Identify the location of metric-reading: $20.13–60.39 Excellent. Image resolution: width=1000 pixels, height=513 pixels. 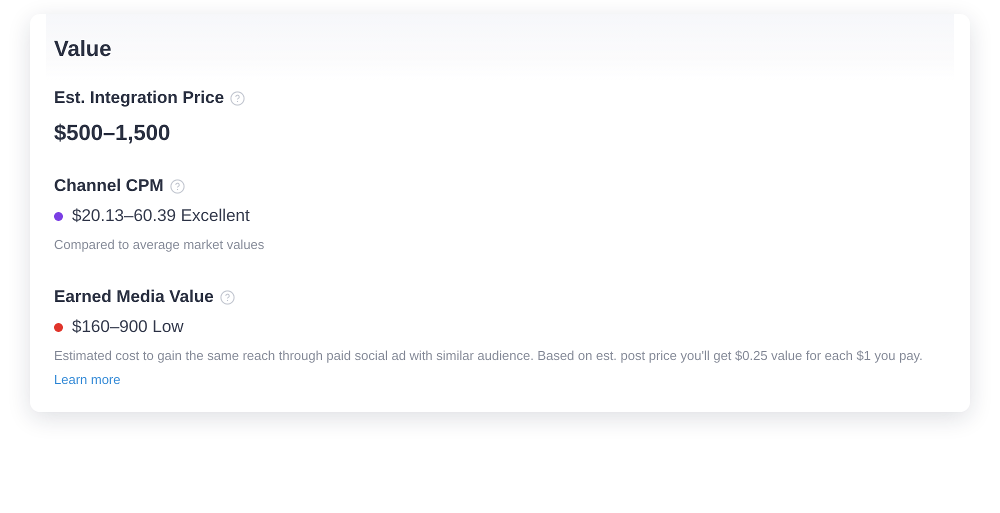
(161, 216).